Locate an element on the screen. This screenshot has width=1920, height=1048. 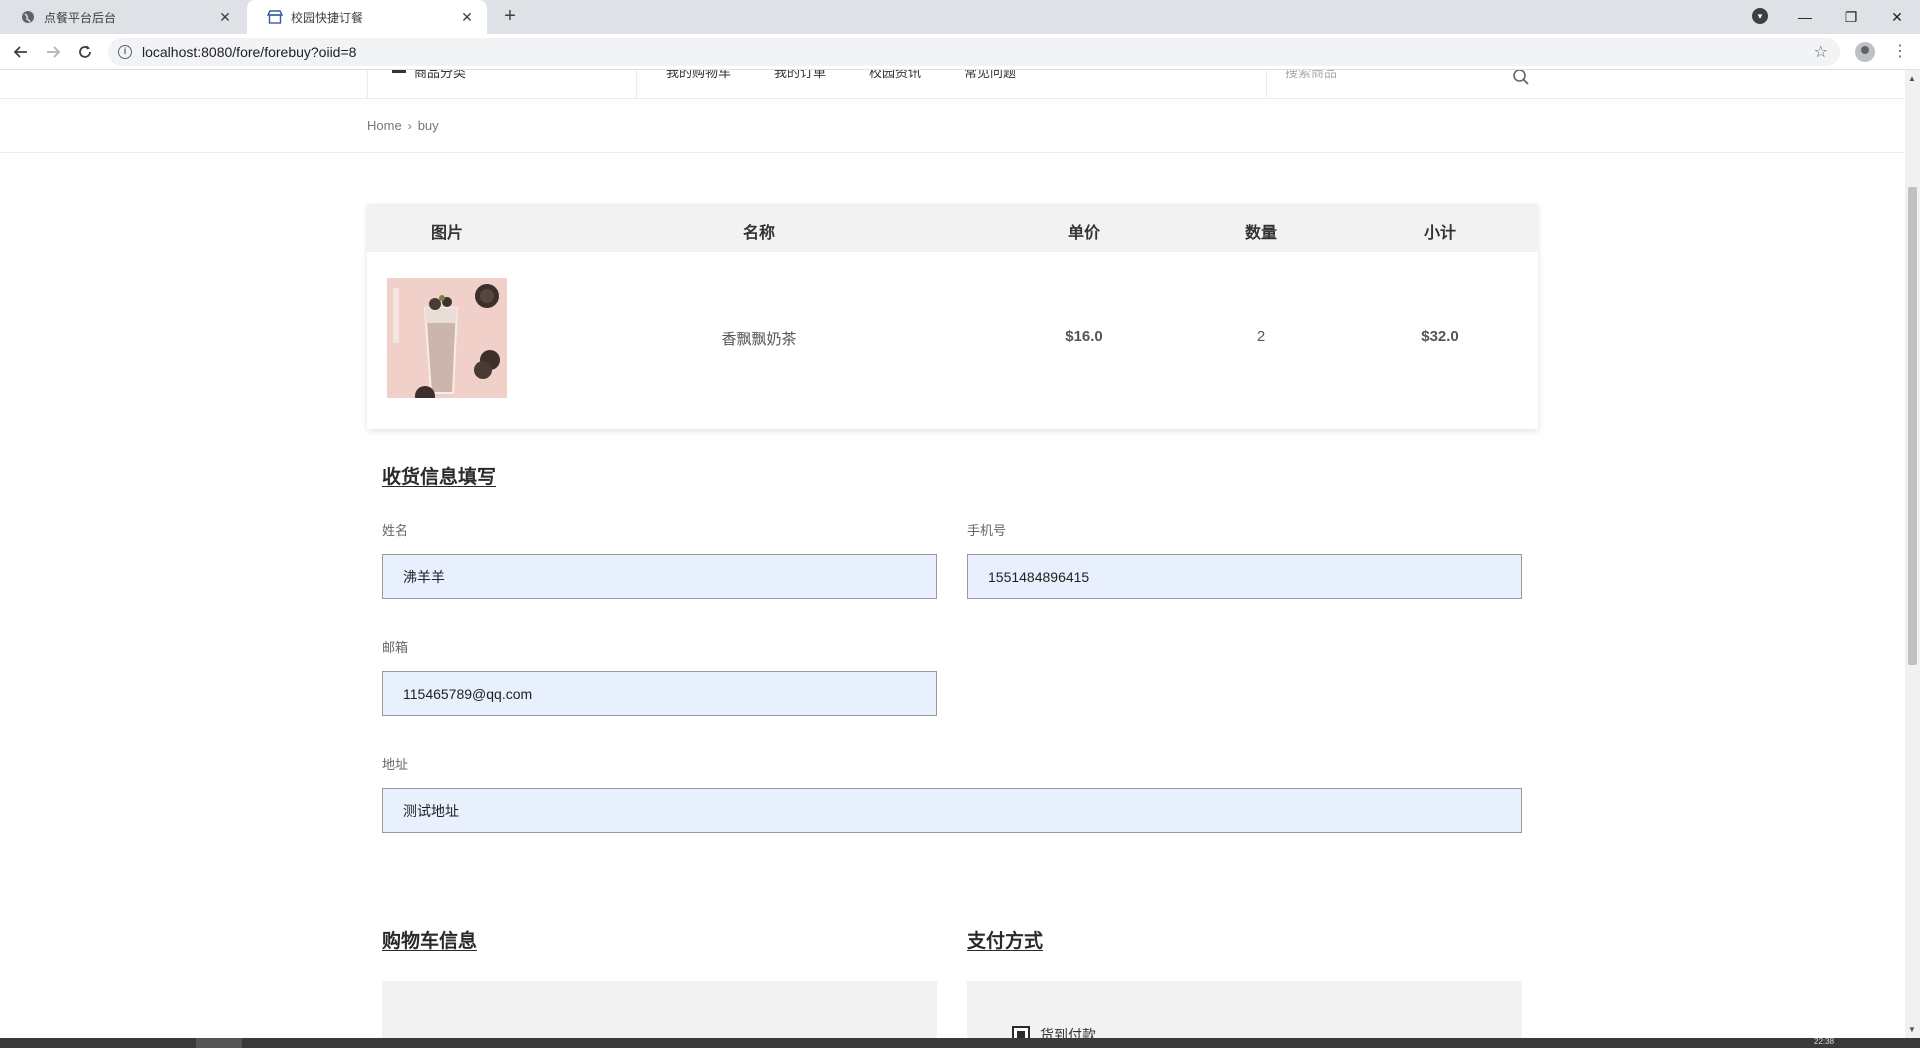
window-controls: — ❐ ✕ is located at coordinates (1851, 17).